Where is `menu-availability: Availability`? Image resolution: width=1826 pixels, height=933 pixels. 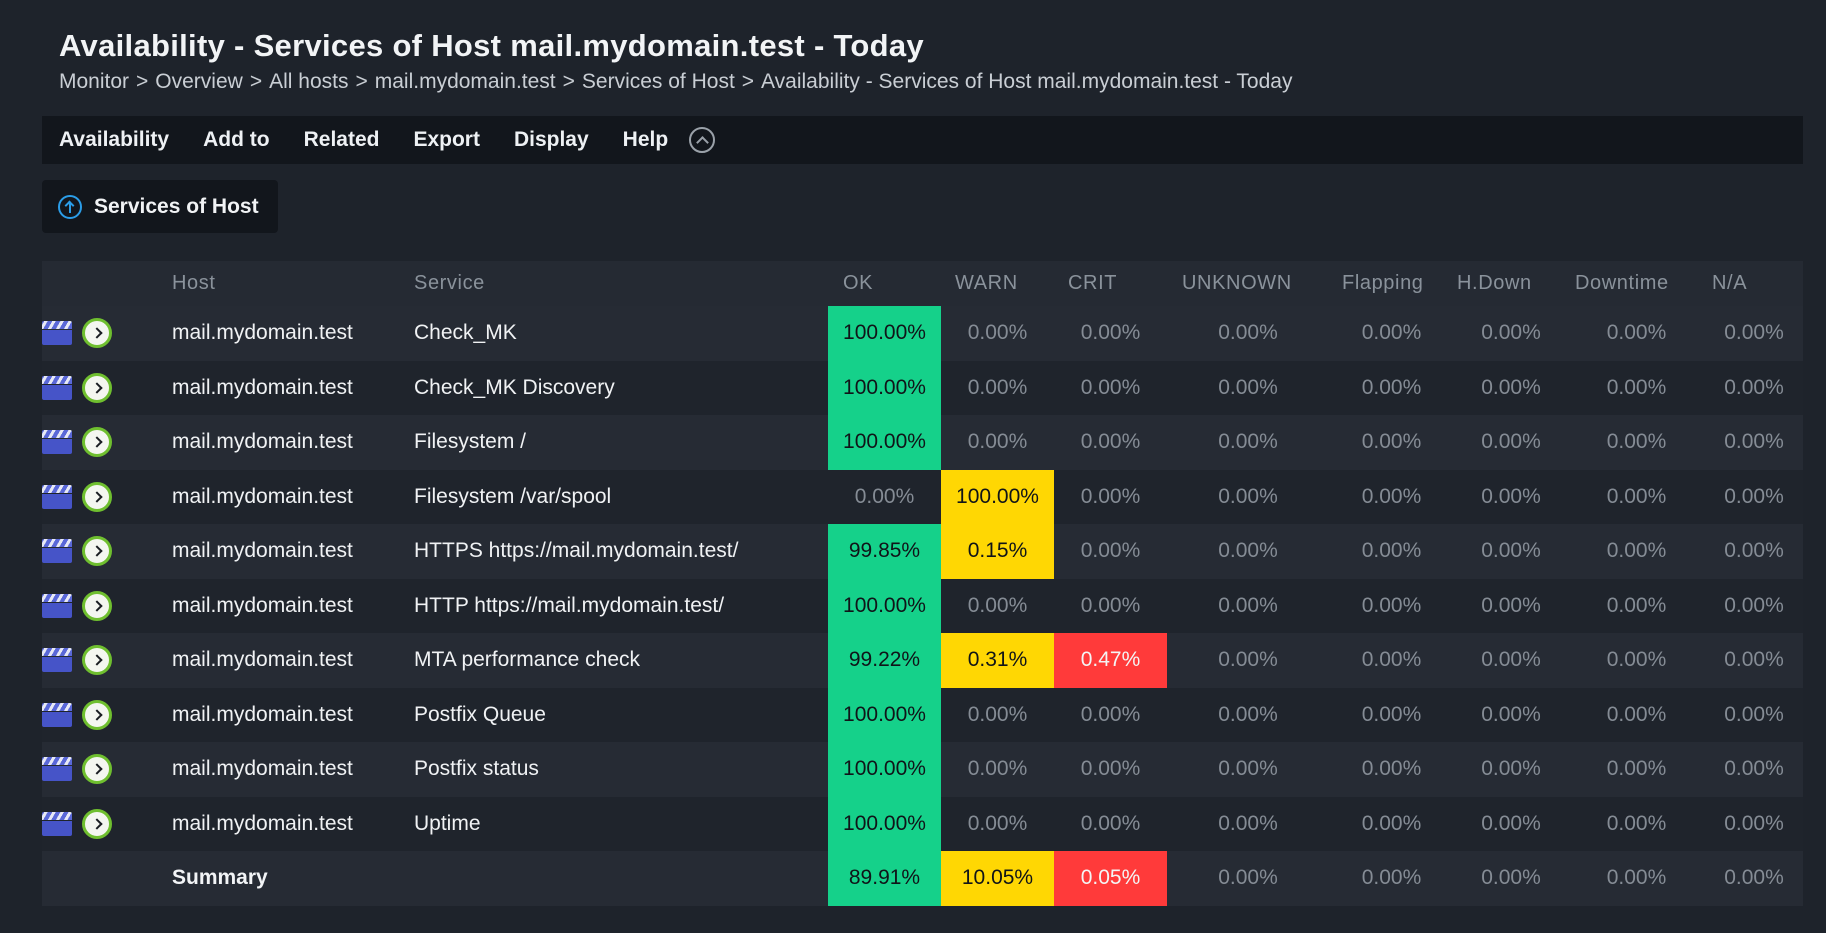
menu-availability: Availability is located at coordinates (114, 140).